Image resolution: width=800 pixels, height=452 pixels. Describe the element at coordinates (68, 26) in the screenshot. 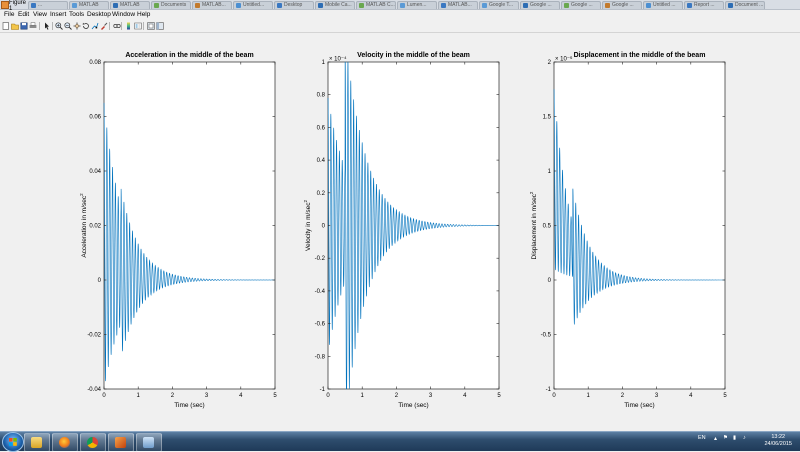

I see `zoom-out-button` at that location.